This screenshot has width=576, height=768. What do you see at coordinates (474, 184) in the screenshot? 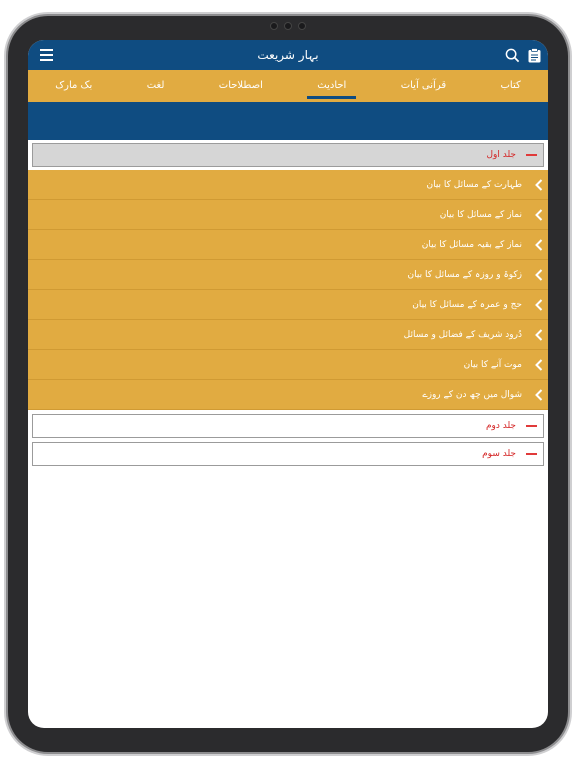
I see `list-item-label: طہارت کے مسائل کا بیان` at bounding box center [474, 184].